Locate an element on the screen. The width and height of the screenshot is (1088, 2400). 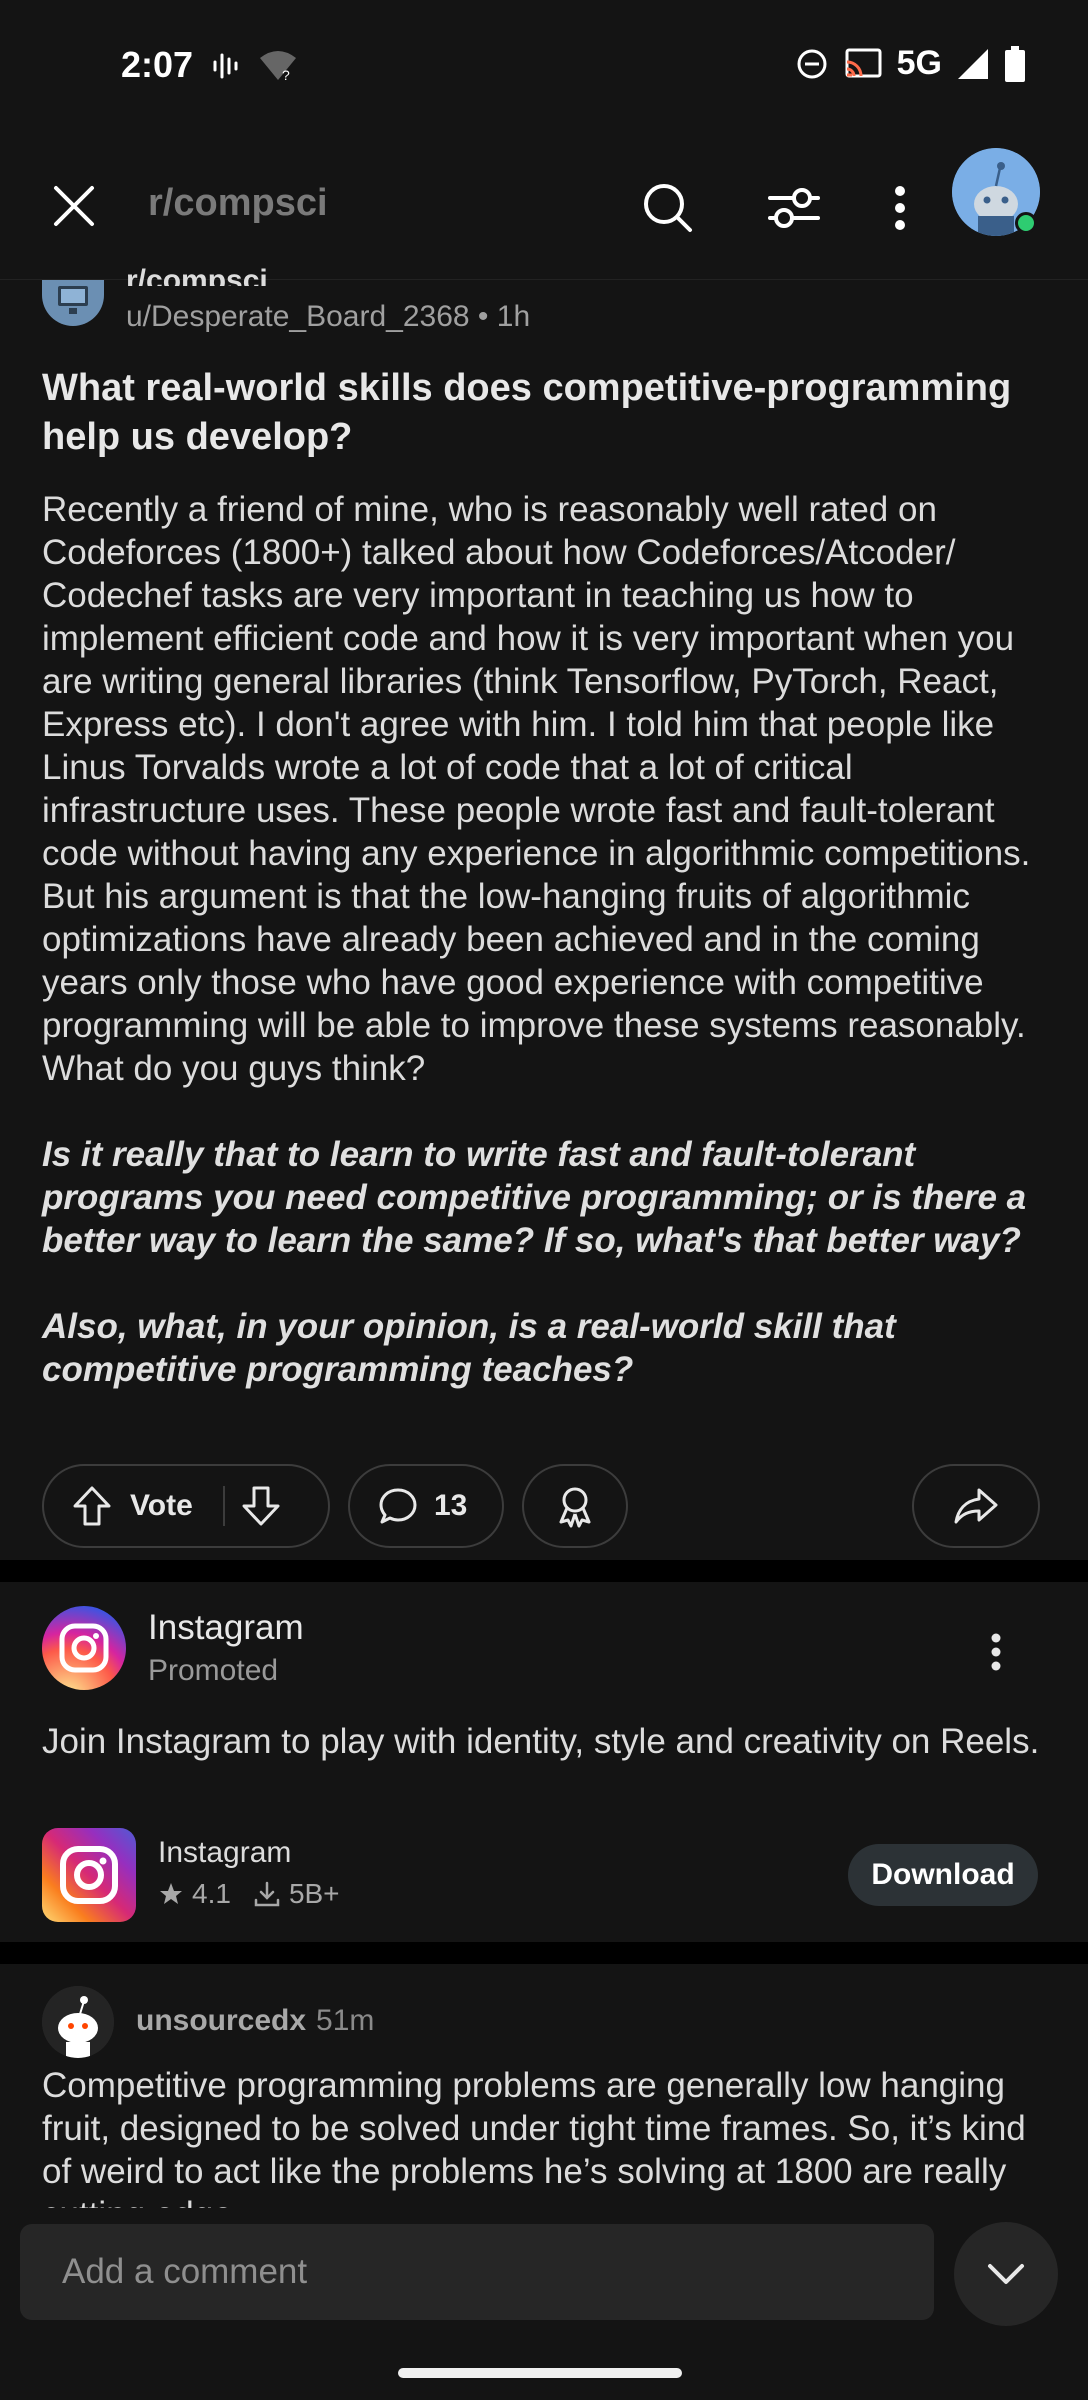
app-bar: r/compsci is located at coordinates (544, 205).